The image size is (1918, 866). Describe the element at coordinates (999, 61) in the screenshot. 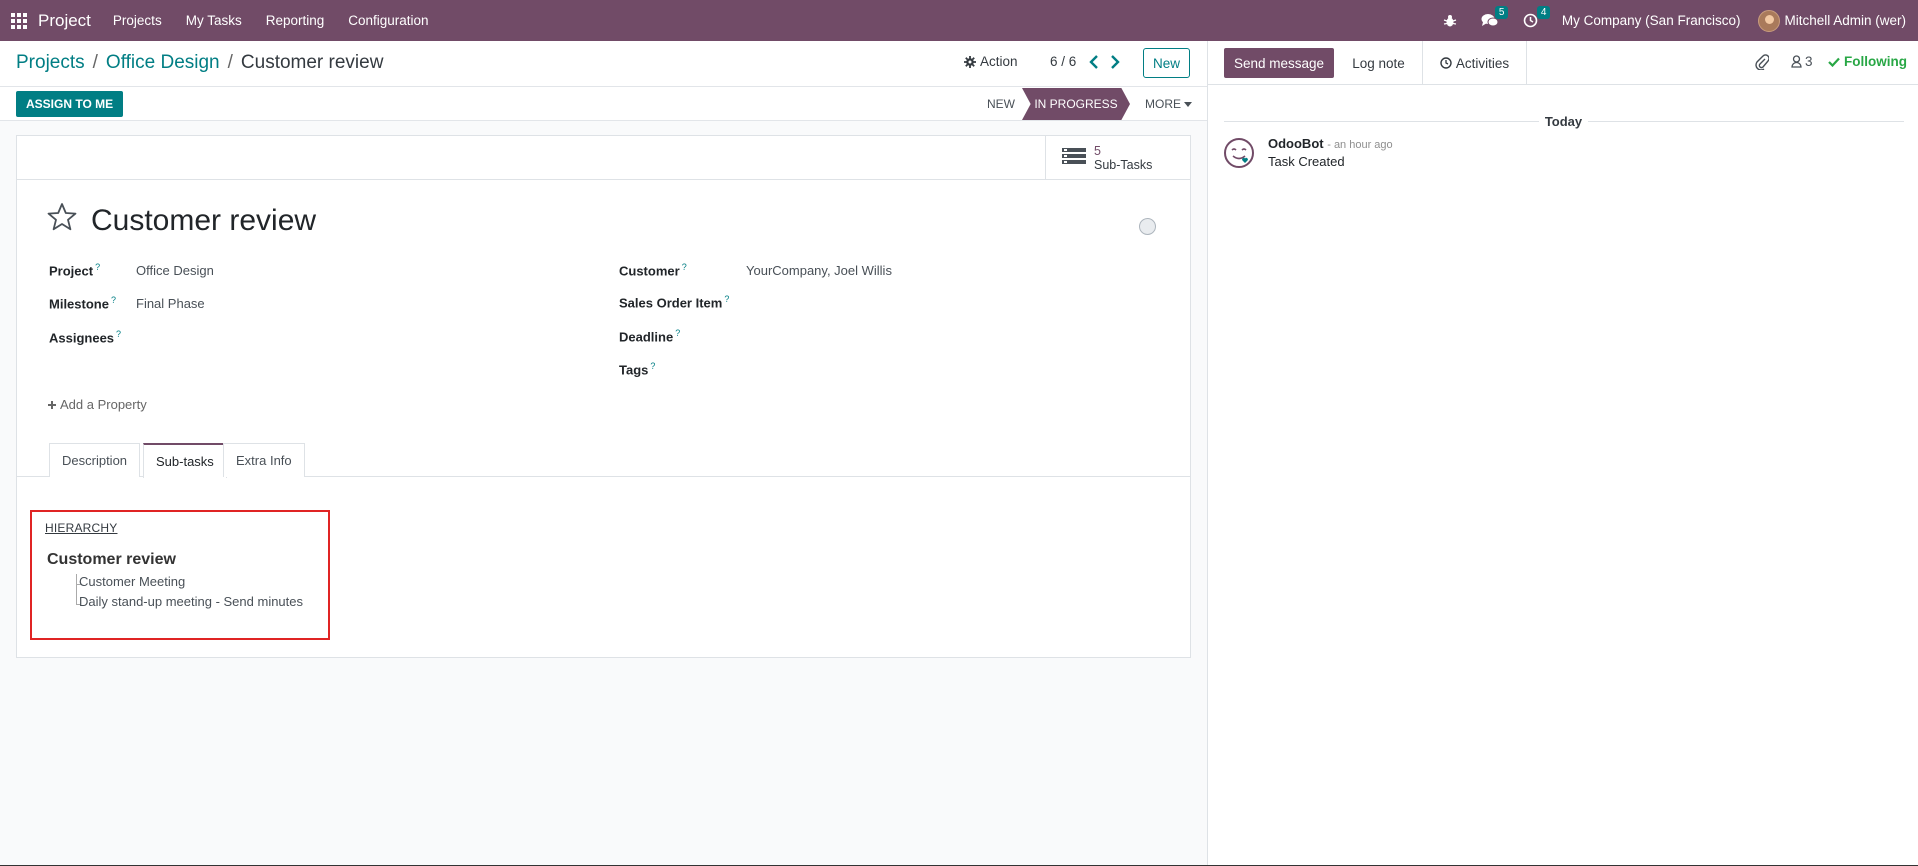

I see `action-label: Action` at that location.